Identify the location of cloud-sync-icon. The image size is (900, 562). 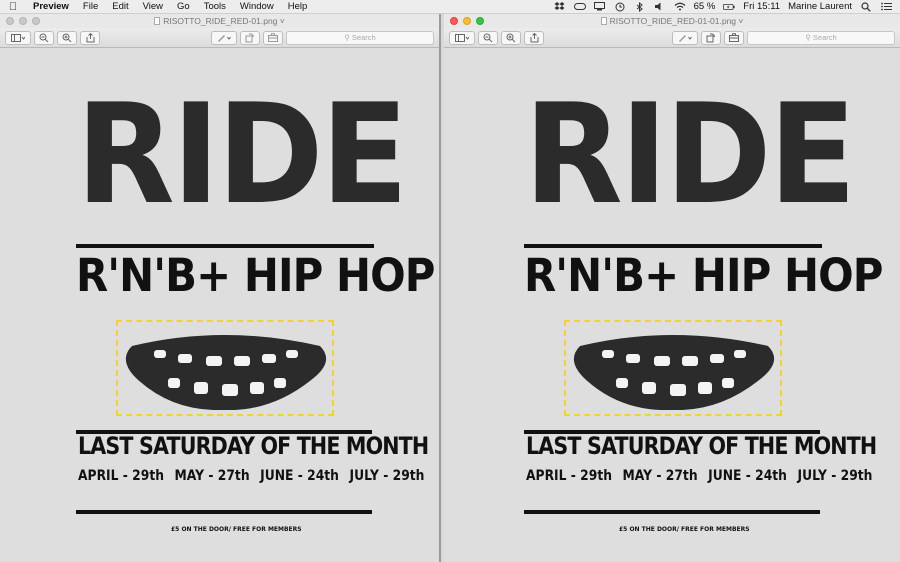
(579, 7).